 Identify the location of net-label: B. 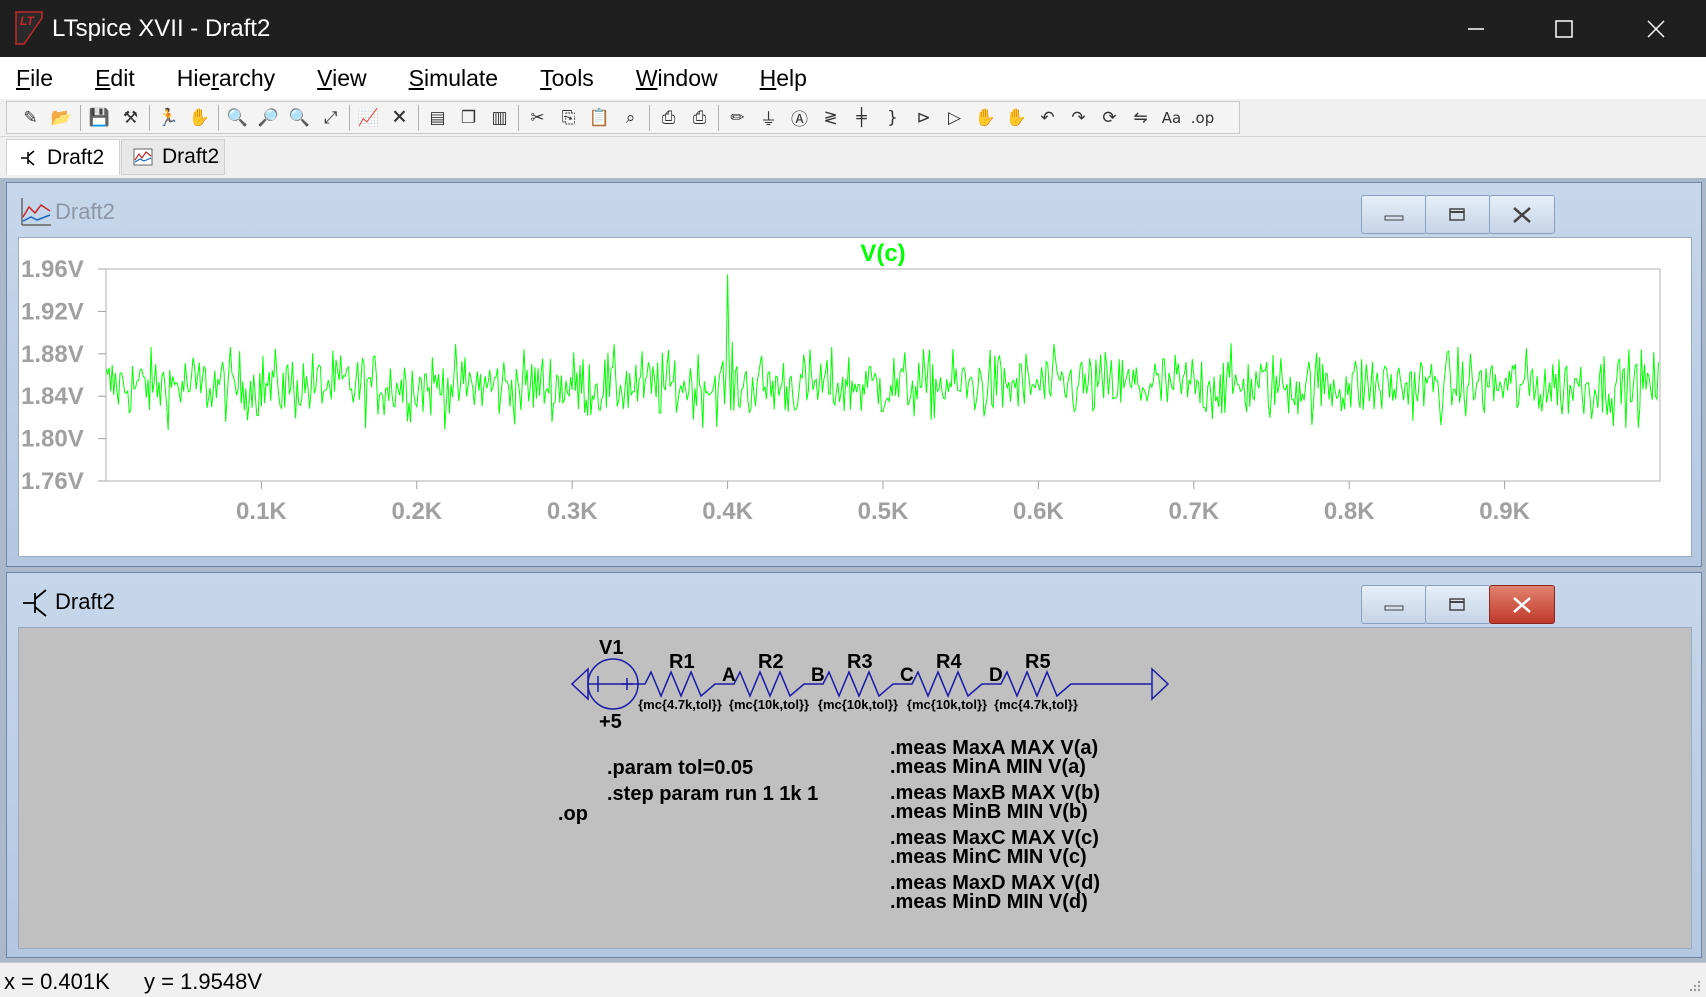
(818, 675).